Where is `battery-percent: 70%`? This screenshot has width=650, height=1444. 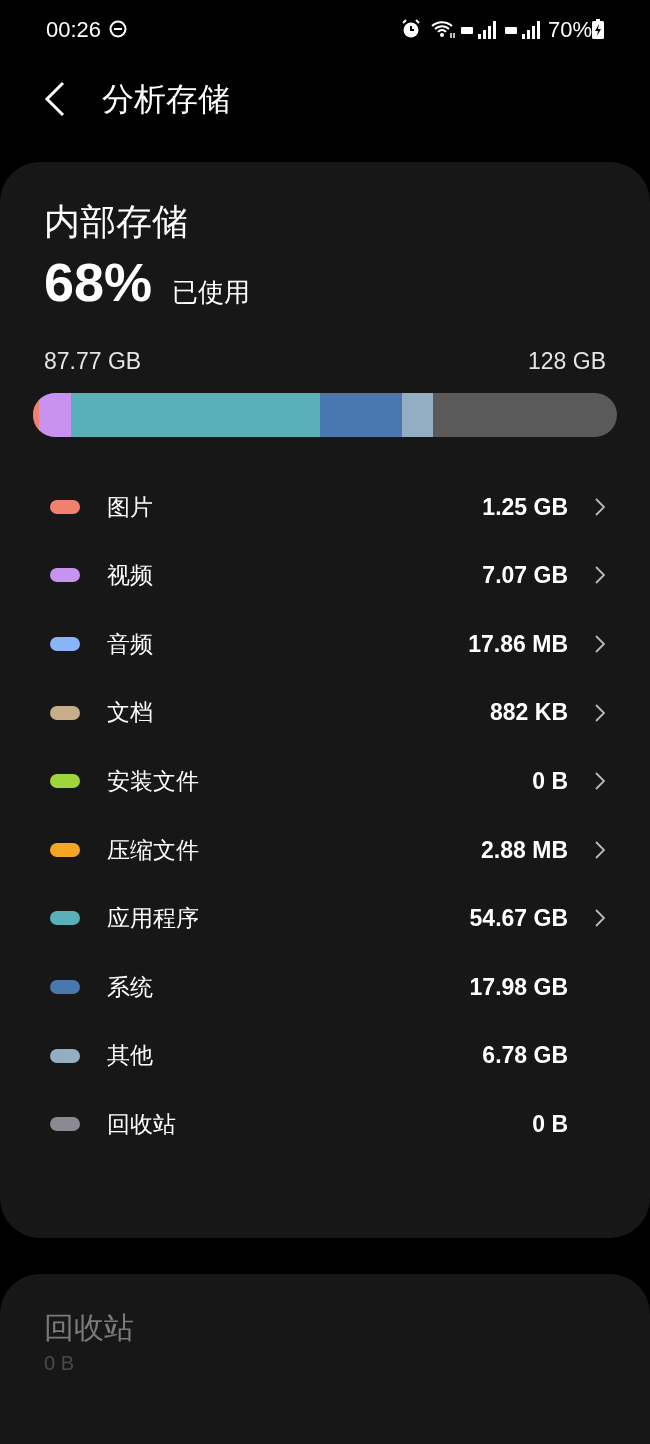
battery-percent: 70% is located at coordinates (569, 29).